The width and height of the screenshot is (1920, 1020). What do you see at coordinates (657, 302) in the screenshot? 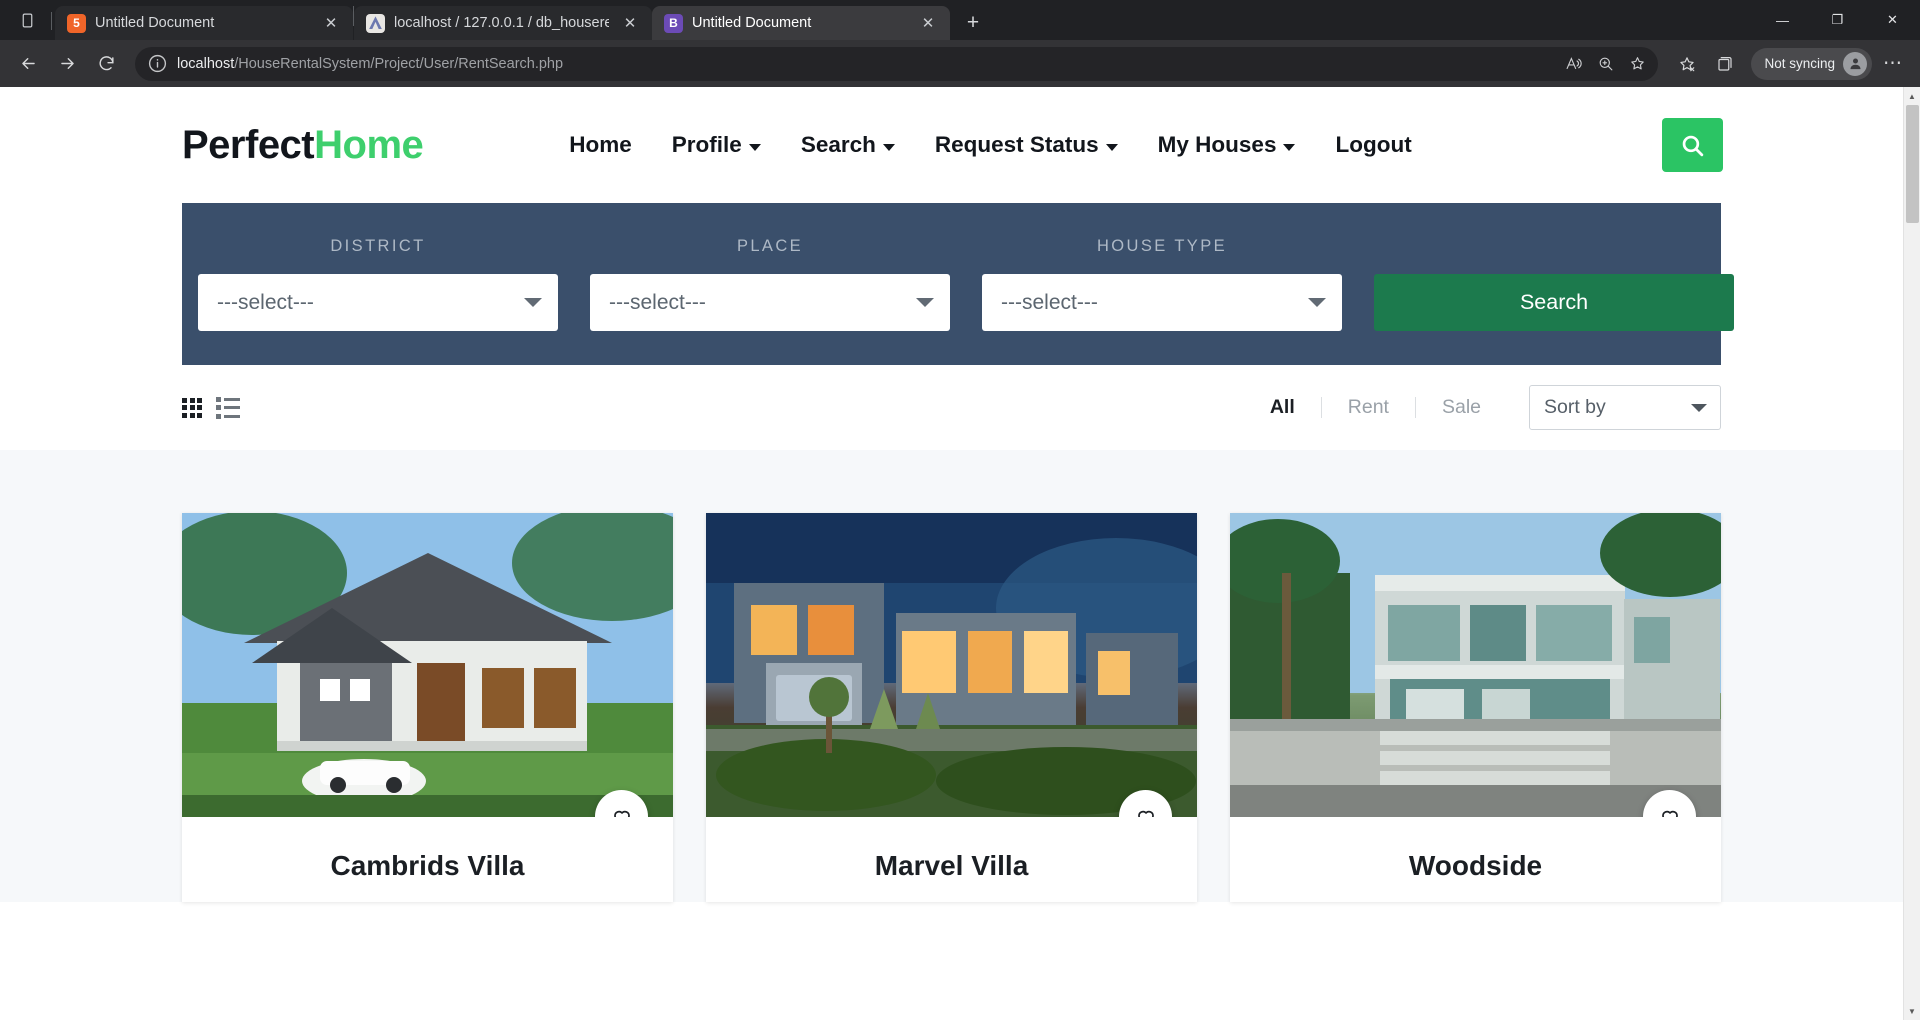
I see `place-select-value: ---select---` at bounding box center [657, 302].